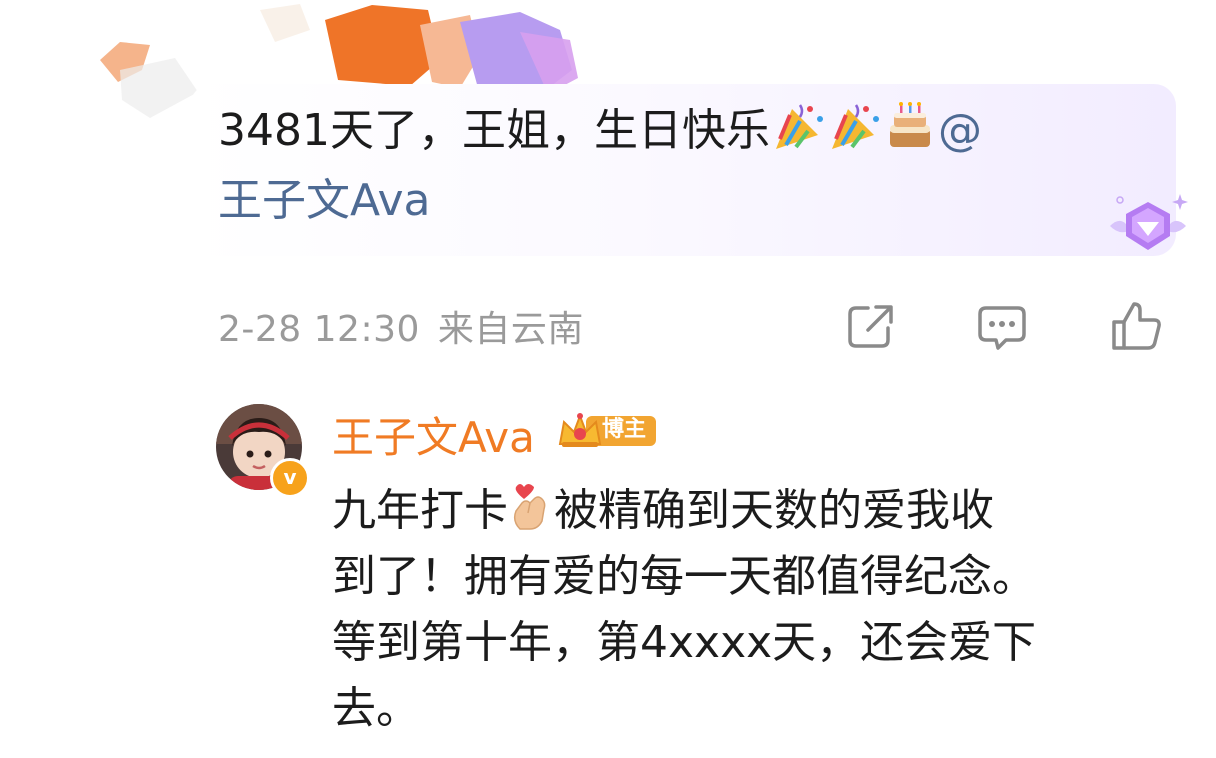 This screenshot has height=758, width=1216. I want to click on comment-text-line1: 3481天了，王姐，生日快乐, so click(494, 130).